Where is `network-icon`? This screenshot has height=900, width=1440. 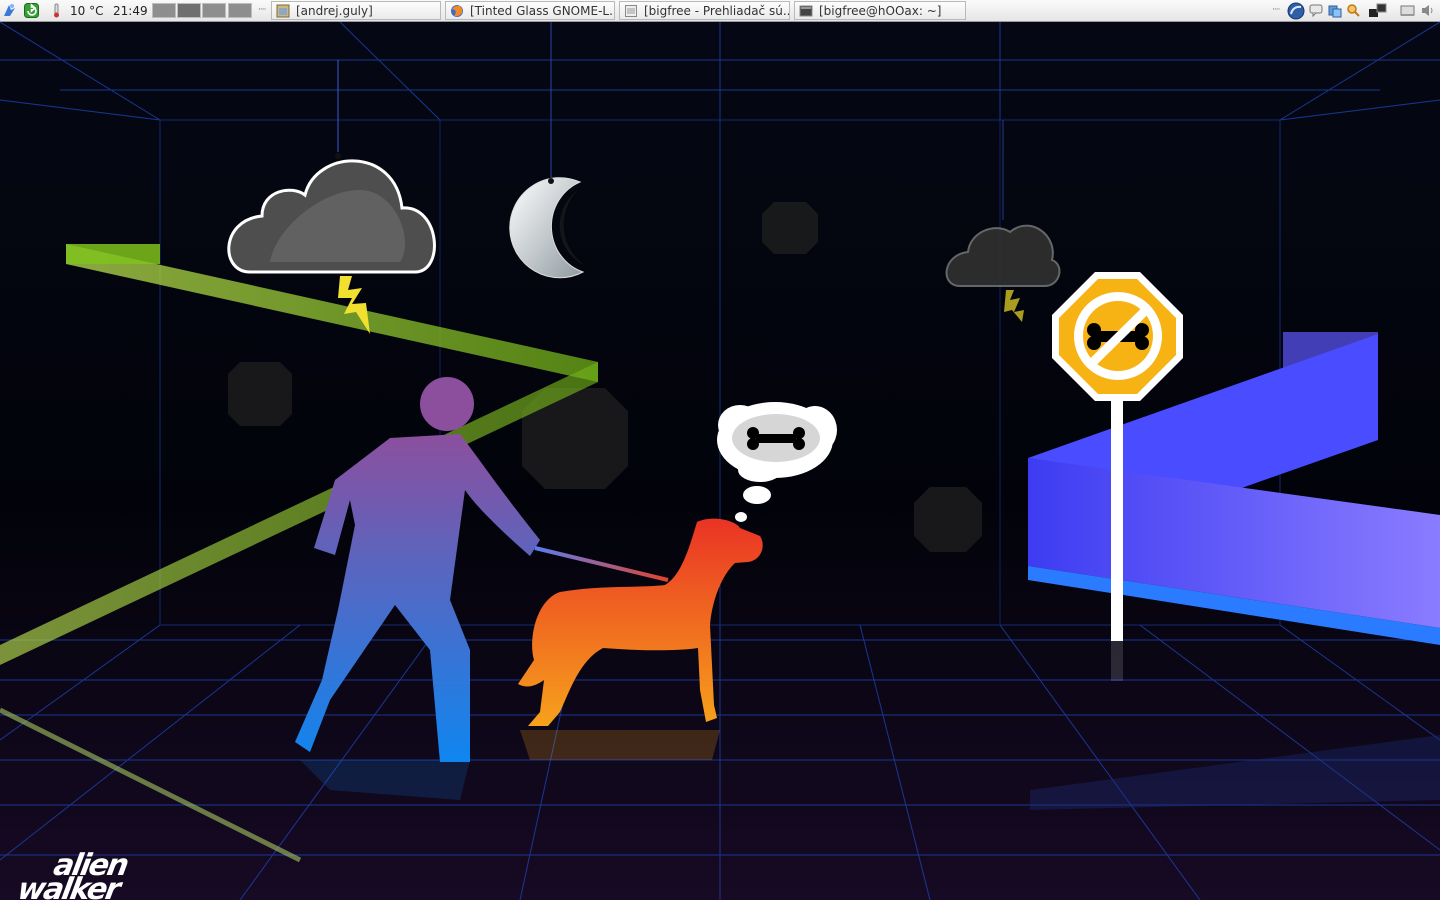
network-icon is located at coordinates (1334, 10).